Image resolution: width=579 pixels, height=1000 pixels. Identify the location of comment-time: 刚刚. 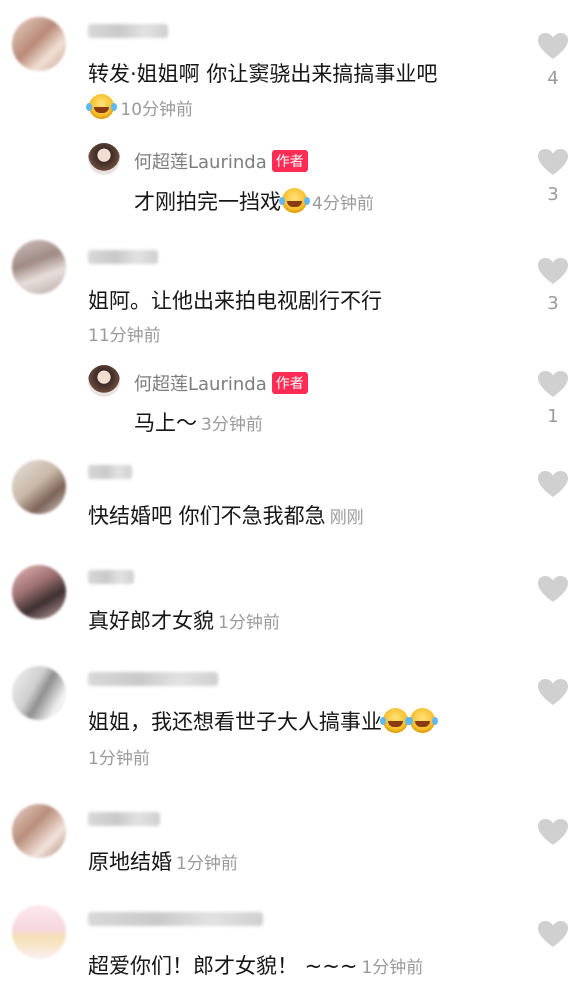
(346, 518).